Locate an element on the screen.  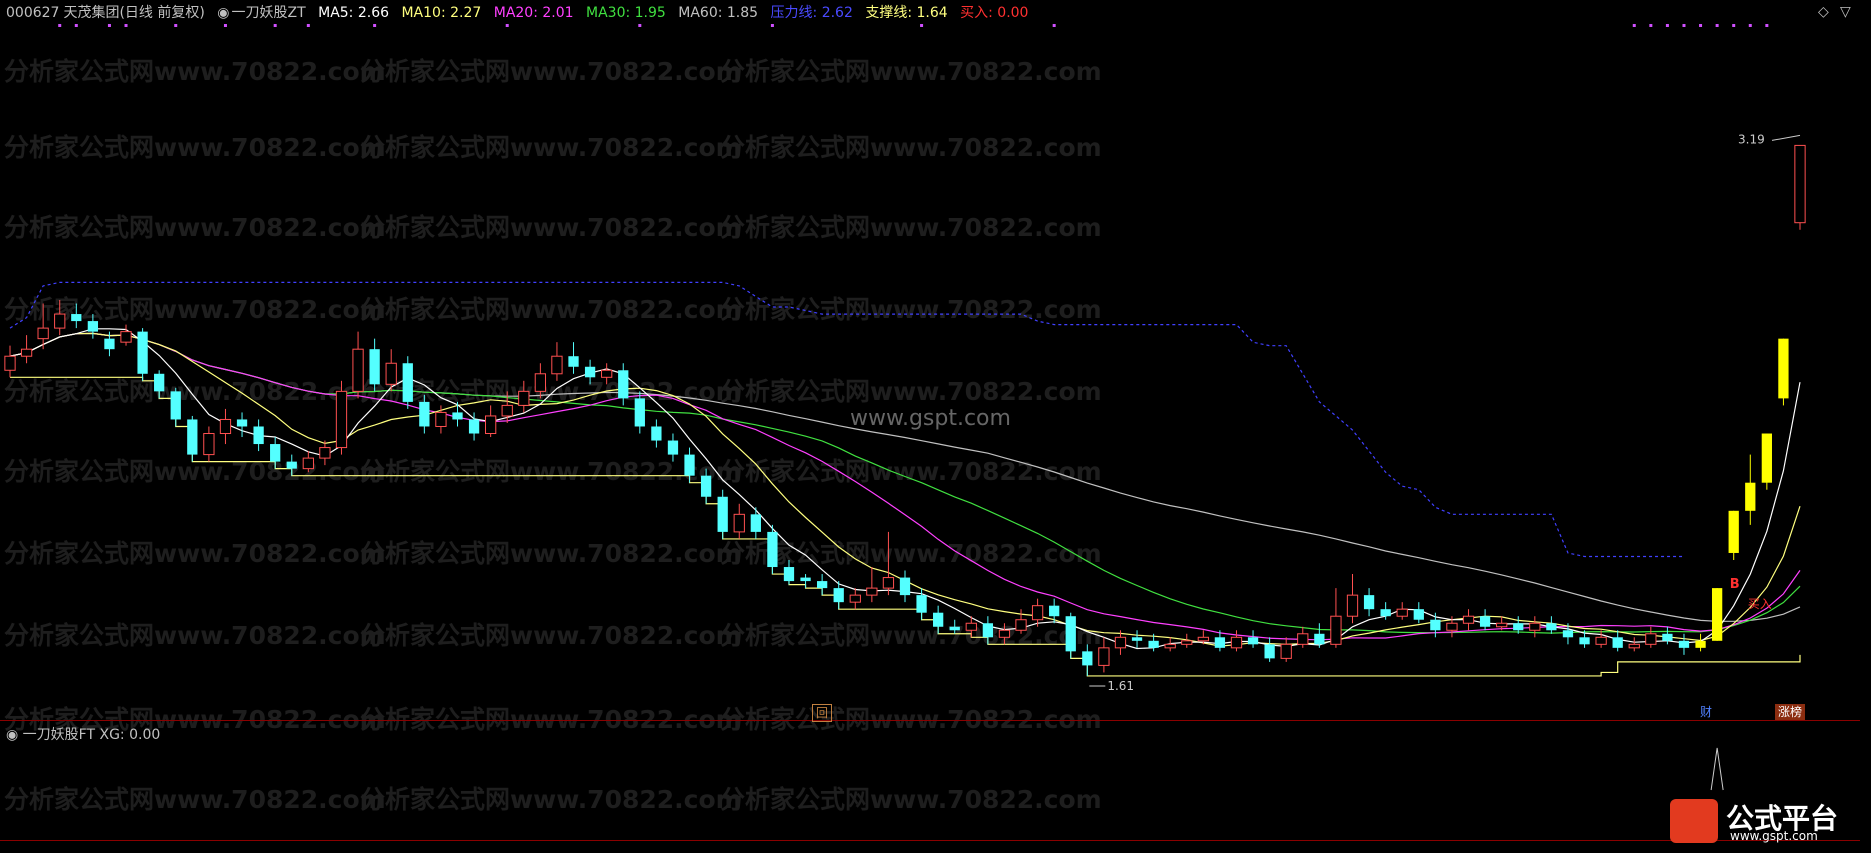
panel-divider-bottom is located at coordinates (930, 840).